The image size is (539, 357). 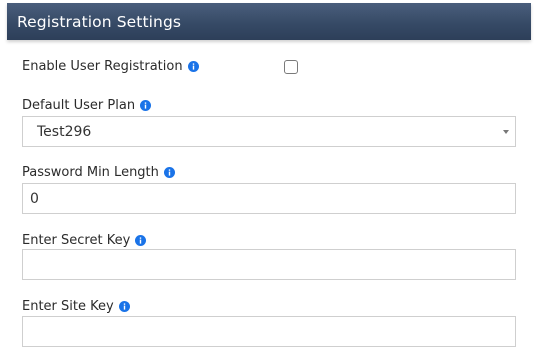 I want to click on panel-header: Registration Settings, so click(x=269, y=21).